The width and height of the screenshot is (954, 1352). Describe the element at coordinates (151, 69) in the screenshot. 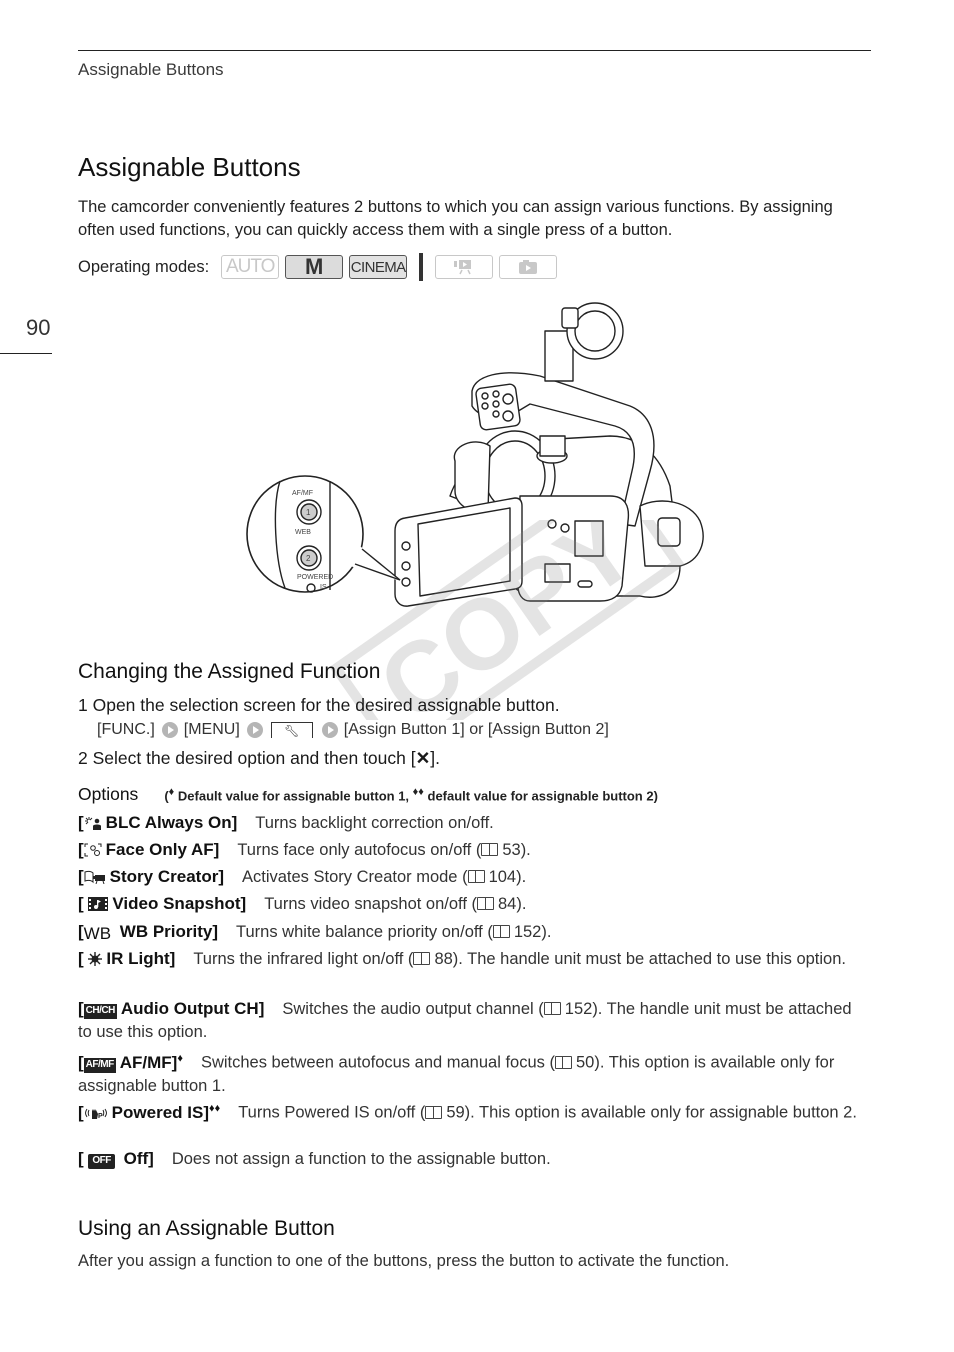

I see `running-head: Assignable Buttons` at that location.